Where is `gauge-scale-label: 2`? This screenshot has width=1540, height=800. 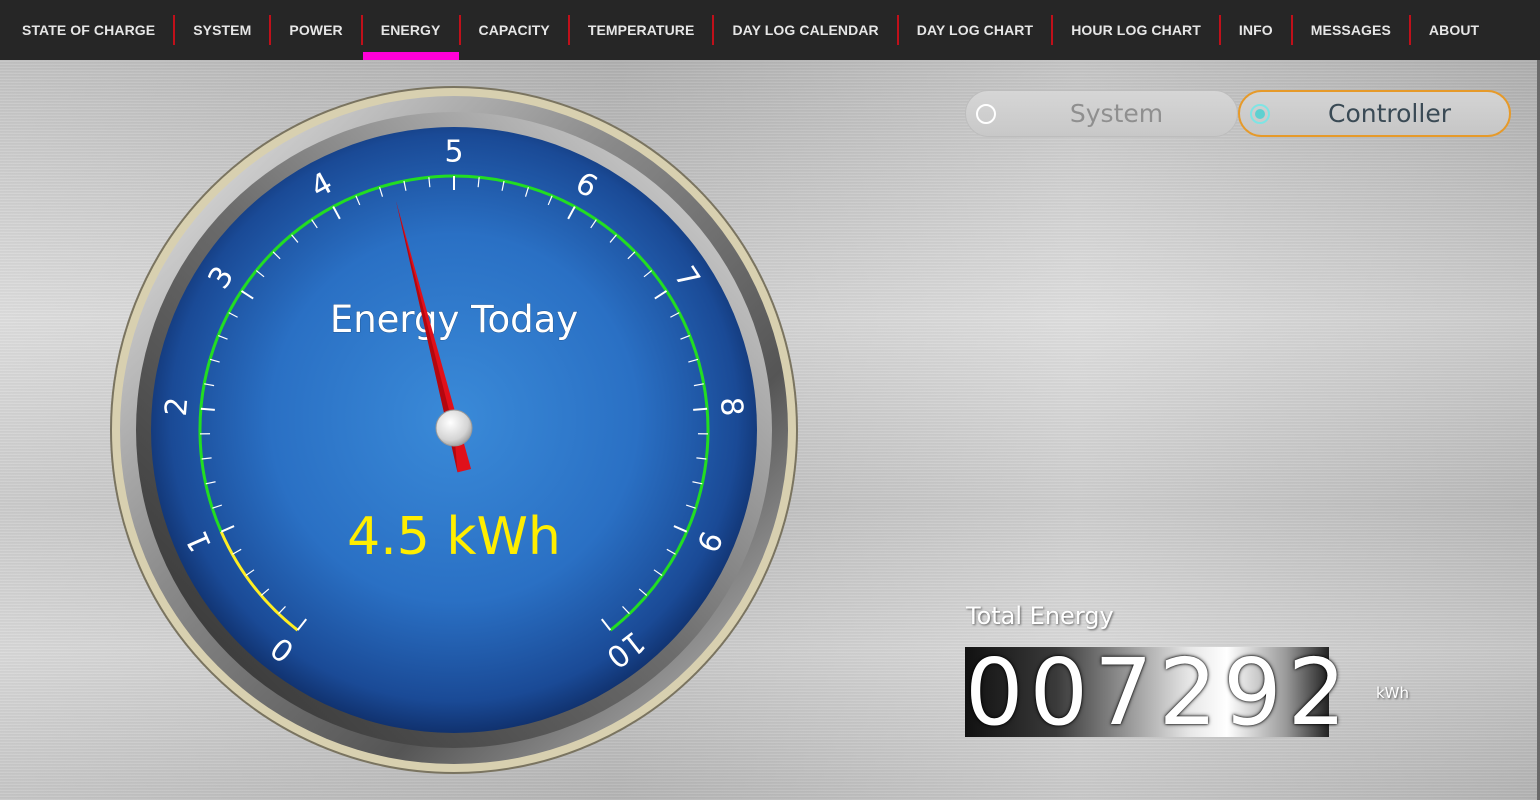
gauge-scale-label: 2 is located at coordinates (177, 407).